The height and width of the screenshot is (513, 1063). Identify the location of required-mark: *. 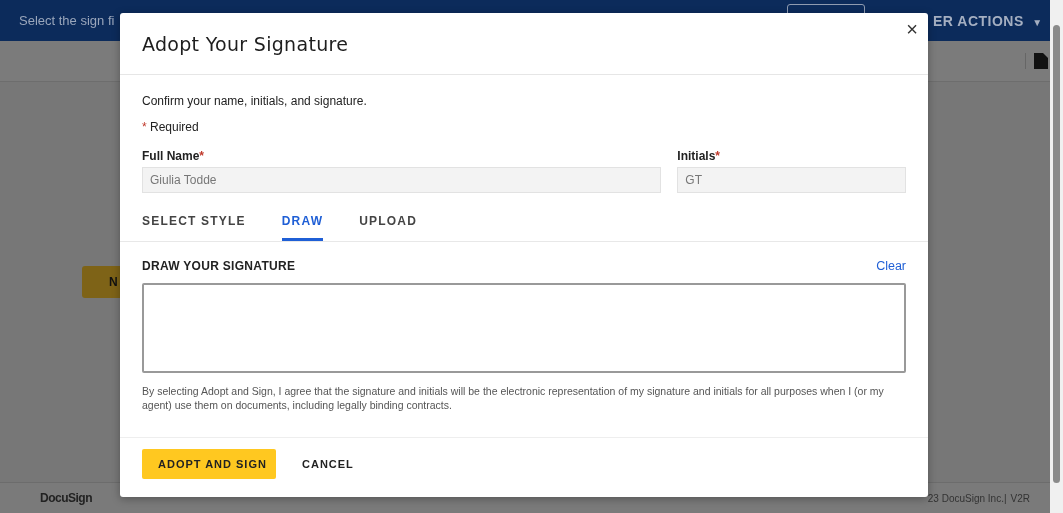
(144, 127).